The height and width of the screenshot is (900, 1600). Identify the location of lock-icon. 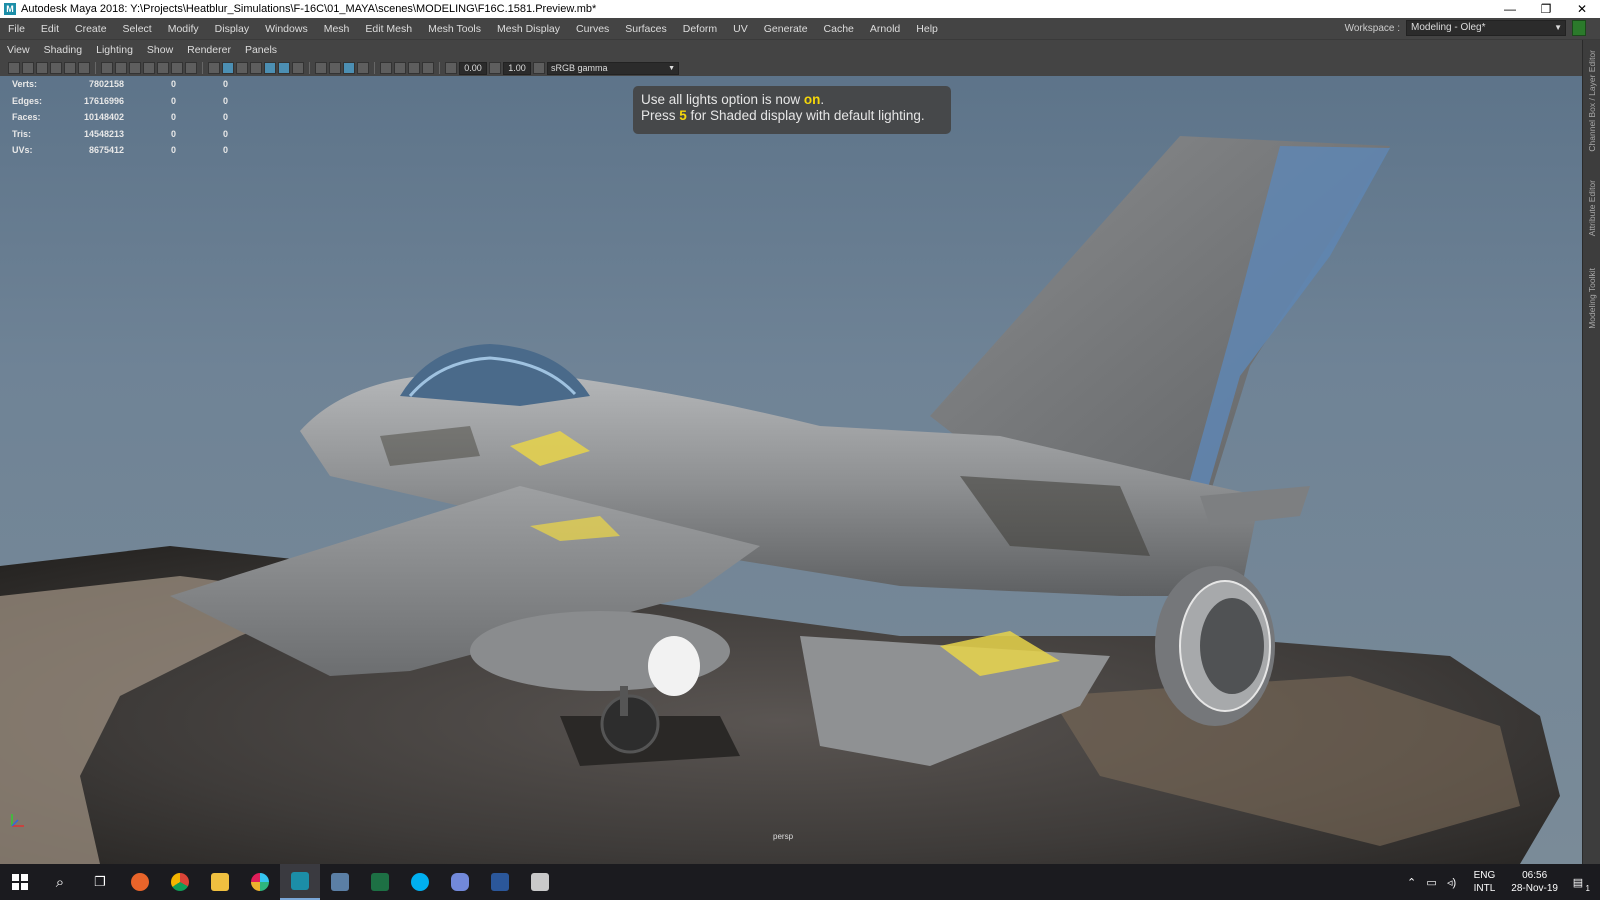
(1579, 28).